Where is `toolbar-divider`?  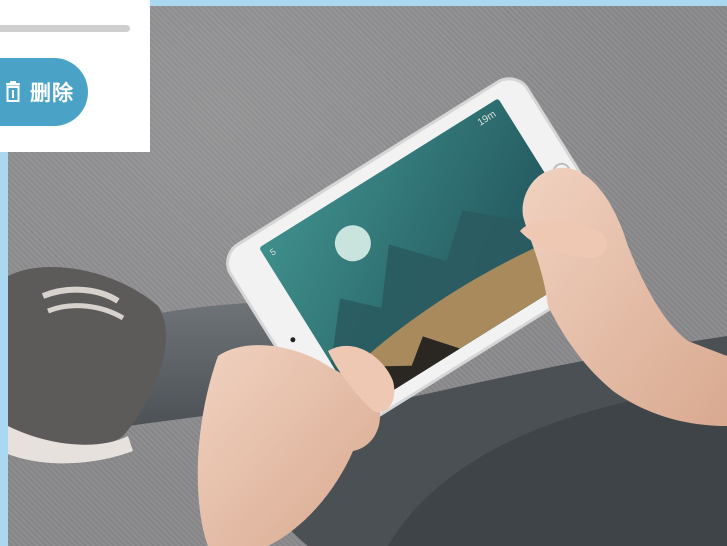
toolbar-divider is located at coordinates (65, 28).